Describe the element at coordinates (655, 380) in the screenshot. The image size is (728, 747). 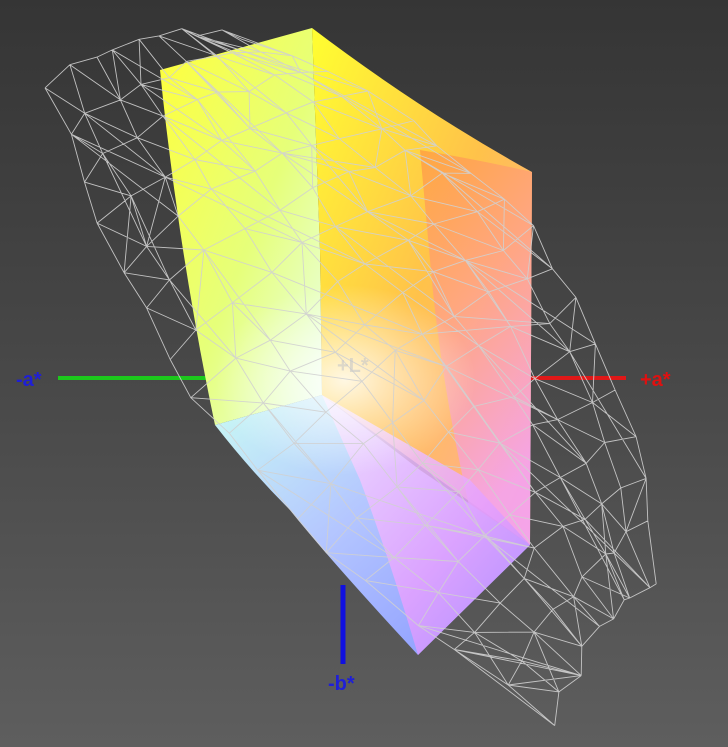
I see `pos-a-axis-label: +a*` at that location.